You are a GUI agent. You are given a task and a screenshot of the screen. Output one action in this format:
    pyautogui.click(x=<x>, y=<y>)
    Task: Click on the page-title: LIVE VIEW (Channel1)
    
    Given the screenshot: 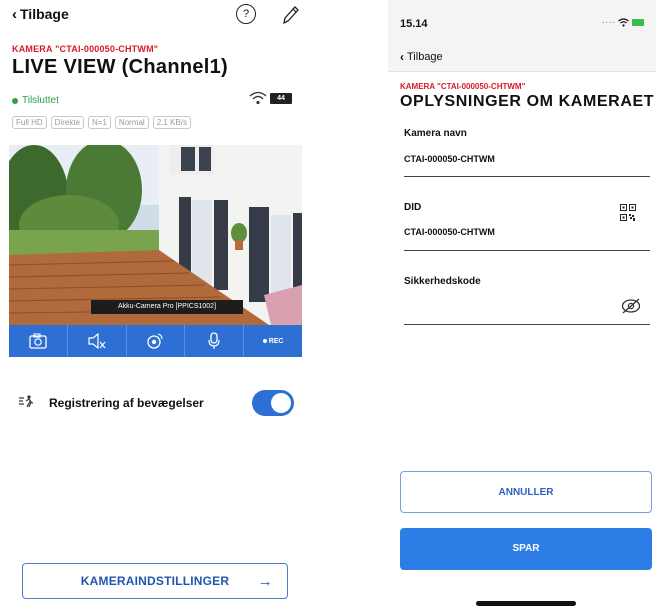 What is the action you would take?
    pyautogui.click(x=120, y=67)
    